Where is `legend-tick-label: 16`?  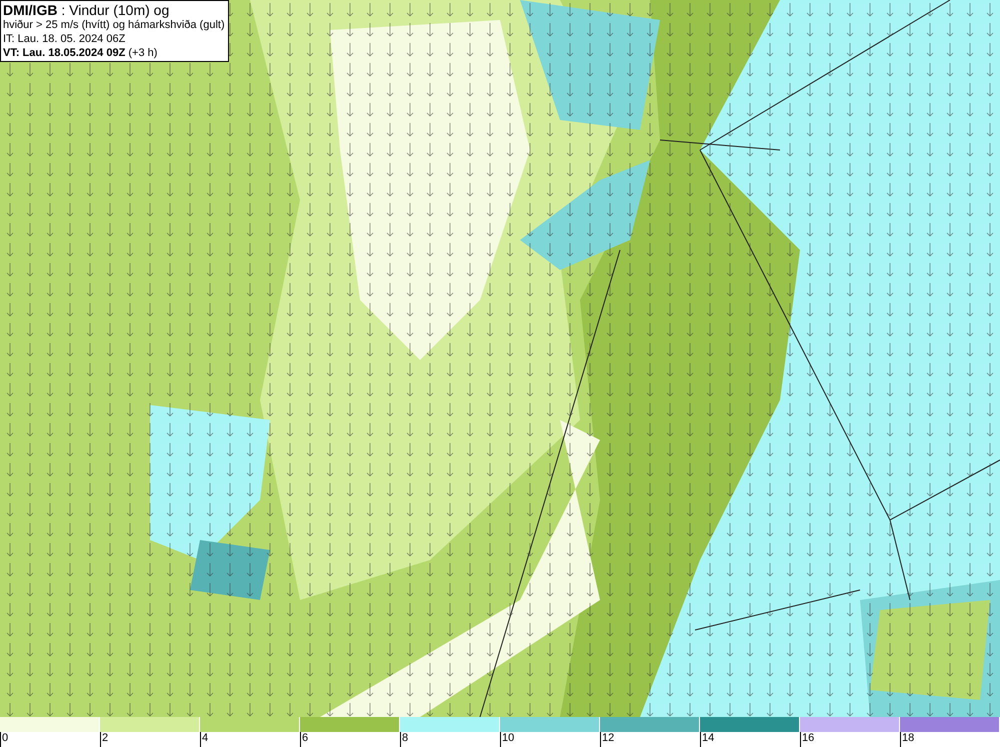
legend-tick-label: 16 is located at coordinates (807, 738).